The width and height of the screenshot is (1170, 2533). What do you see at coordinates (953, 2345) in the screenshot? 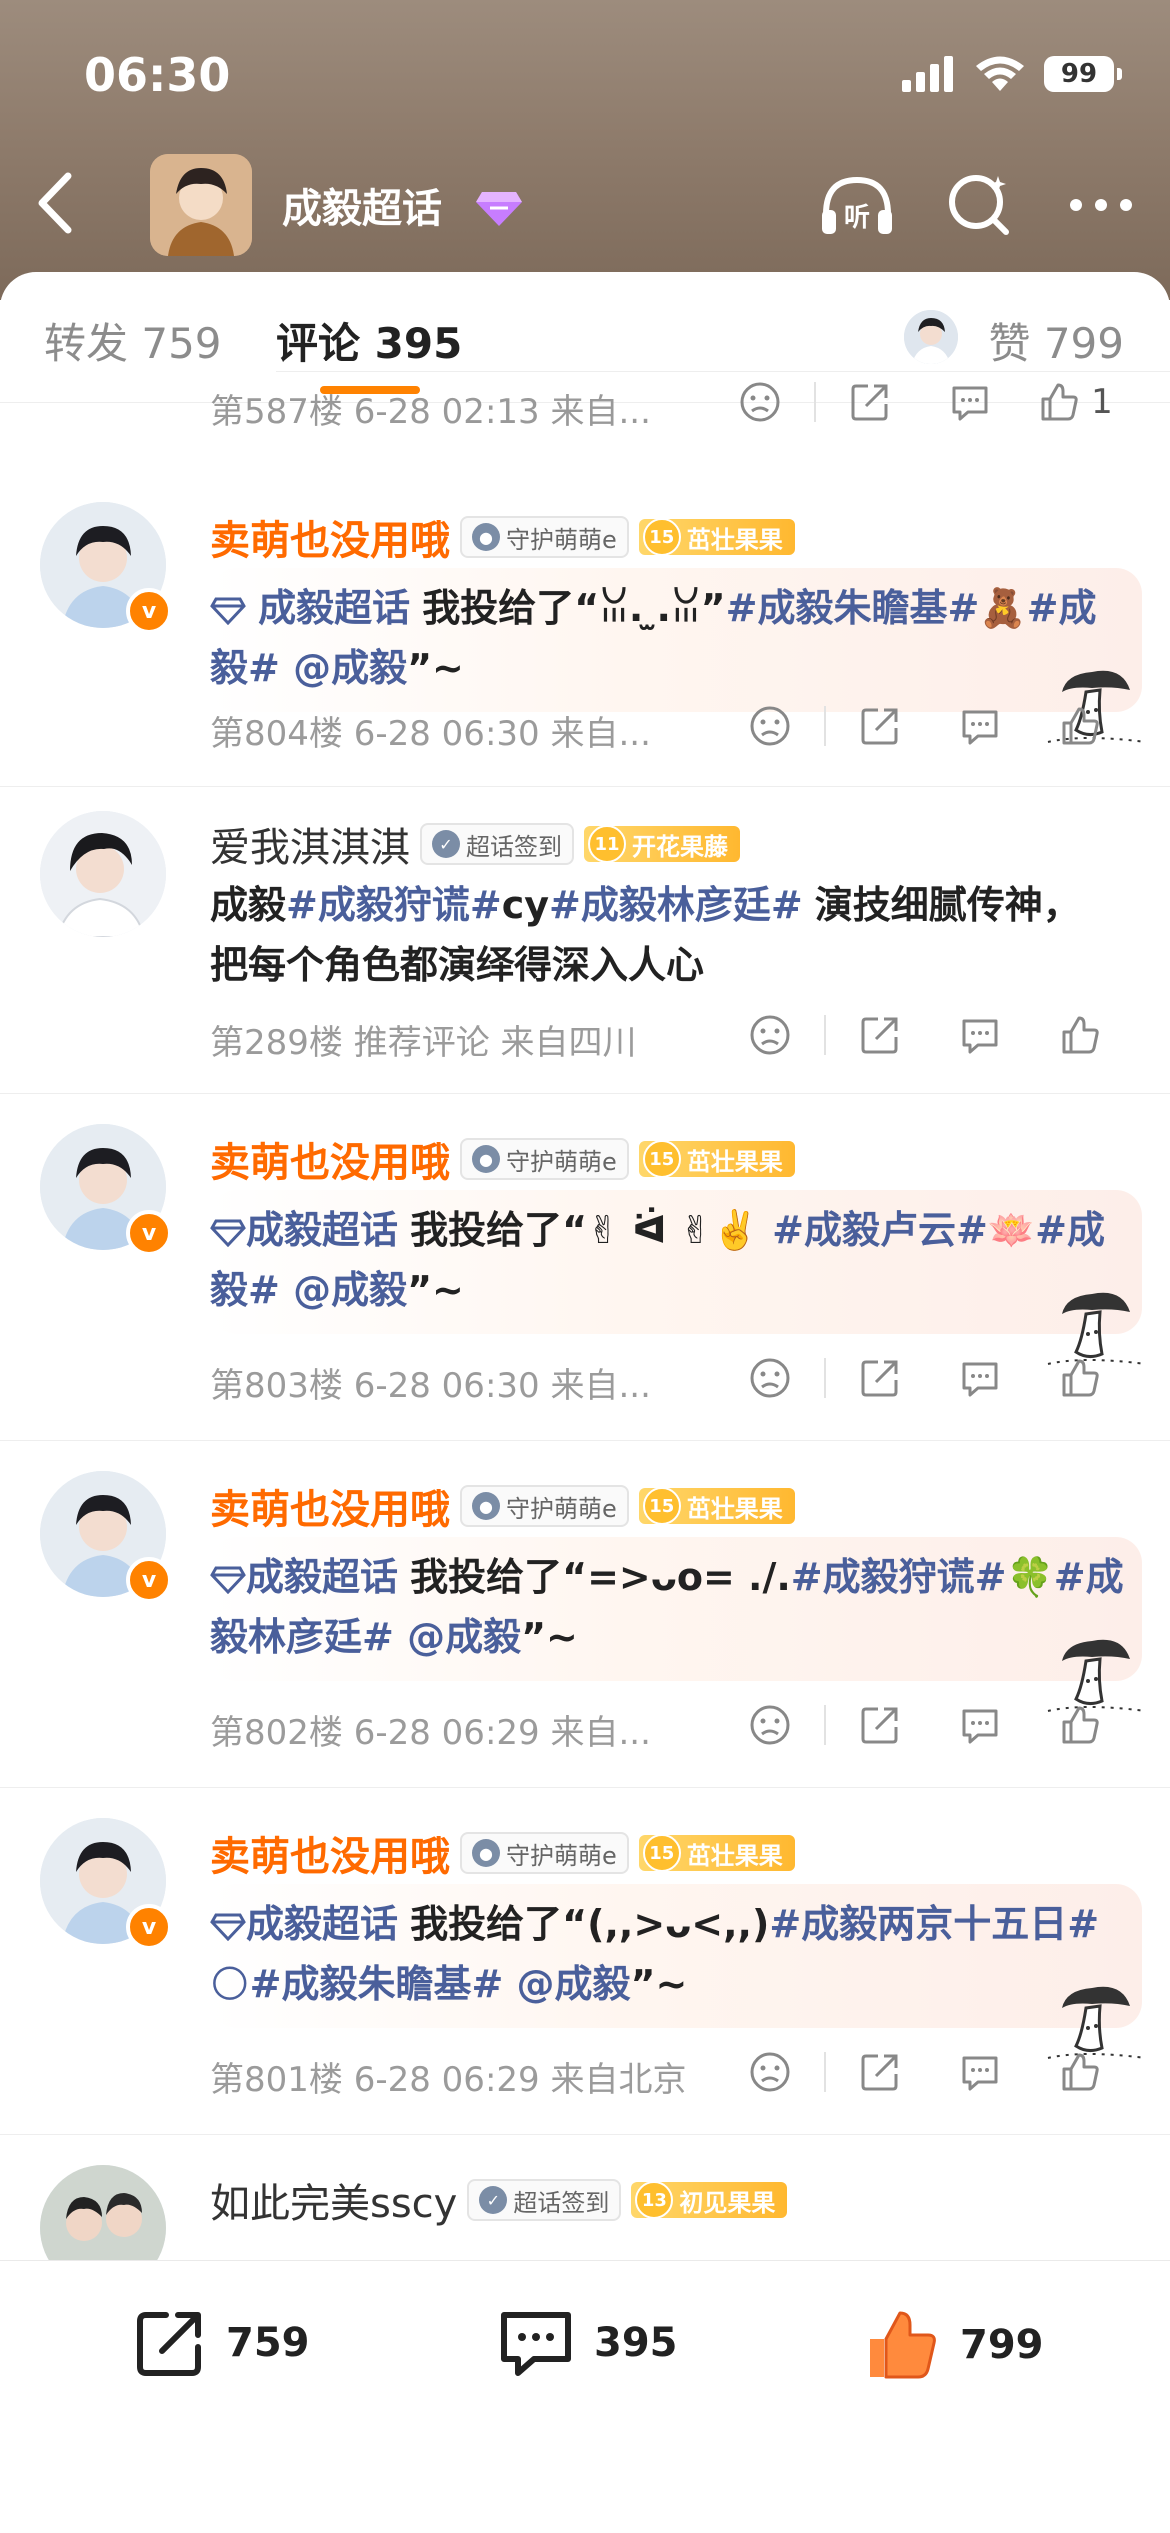
I see `like-button: 799` at bounding box center [953, 2345].